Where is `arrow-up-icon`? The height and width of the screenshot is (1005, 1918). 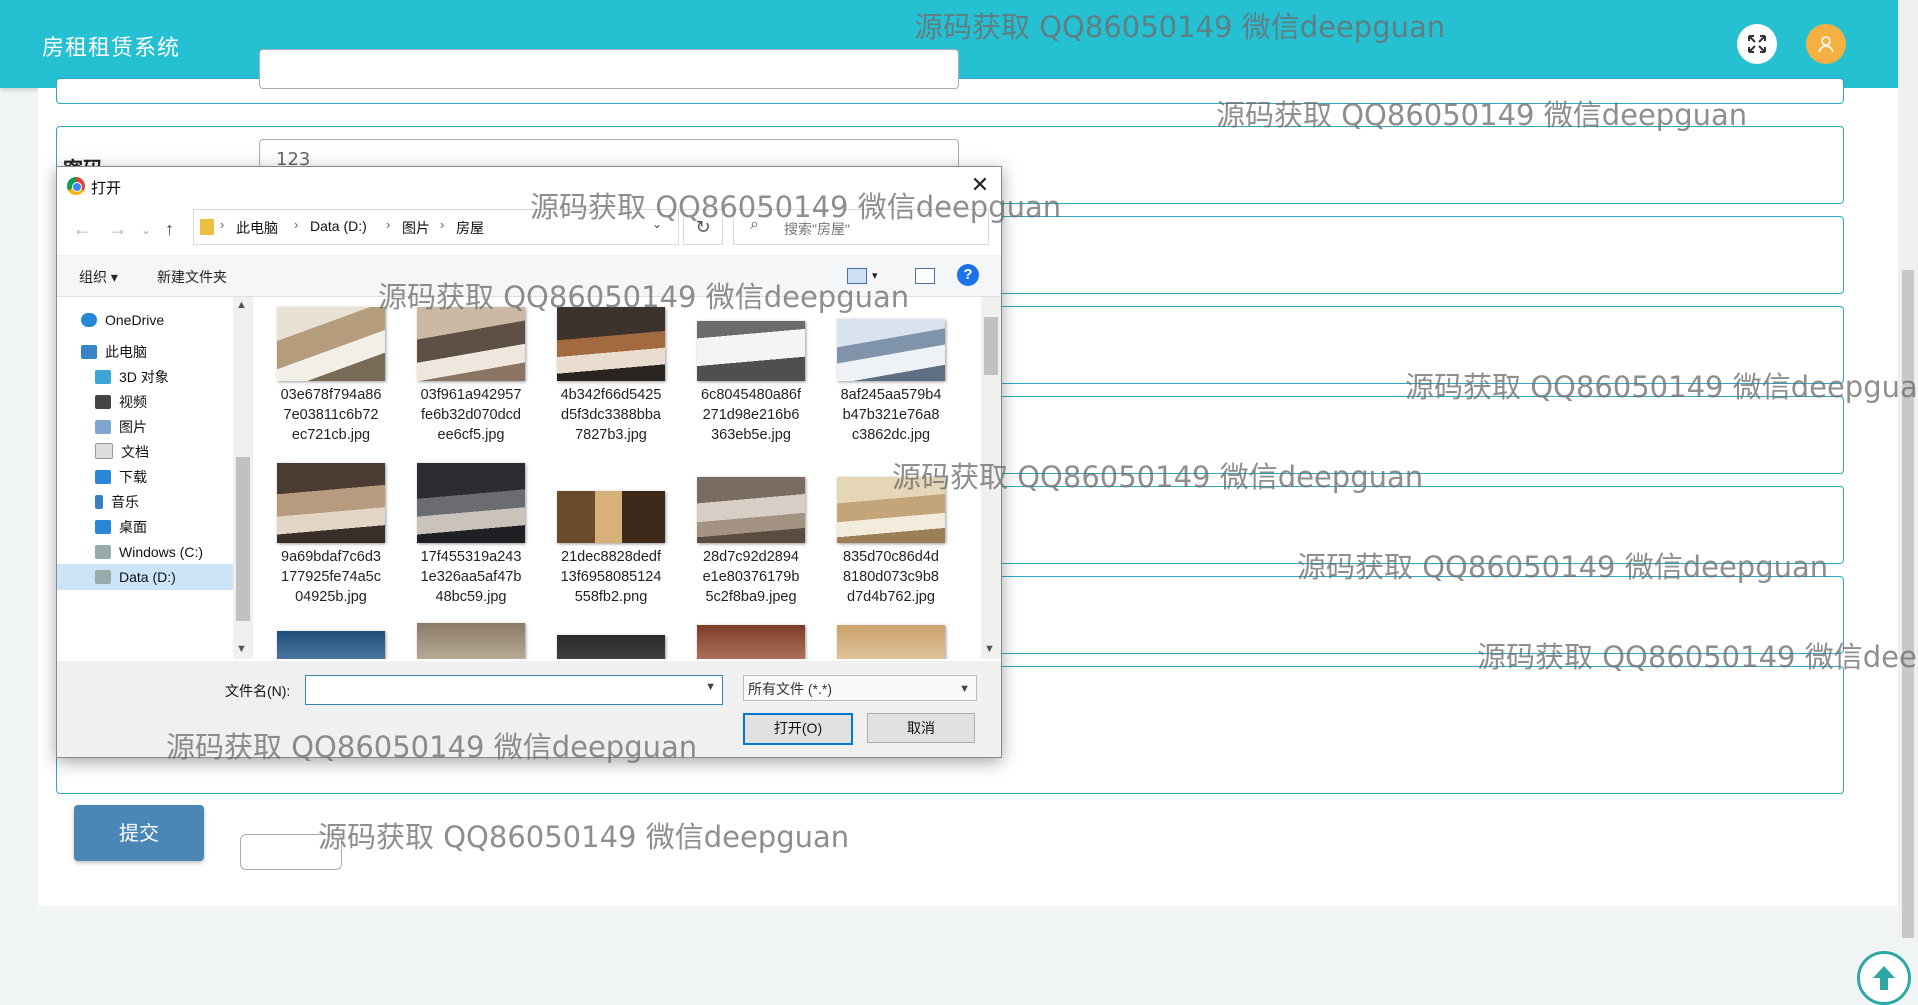 arrow-up-icon is located at coordinates (1884, 978).